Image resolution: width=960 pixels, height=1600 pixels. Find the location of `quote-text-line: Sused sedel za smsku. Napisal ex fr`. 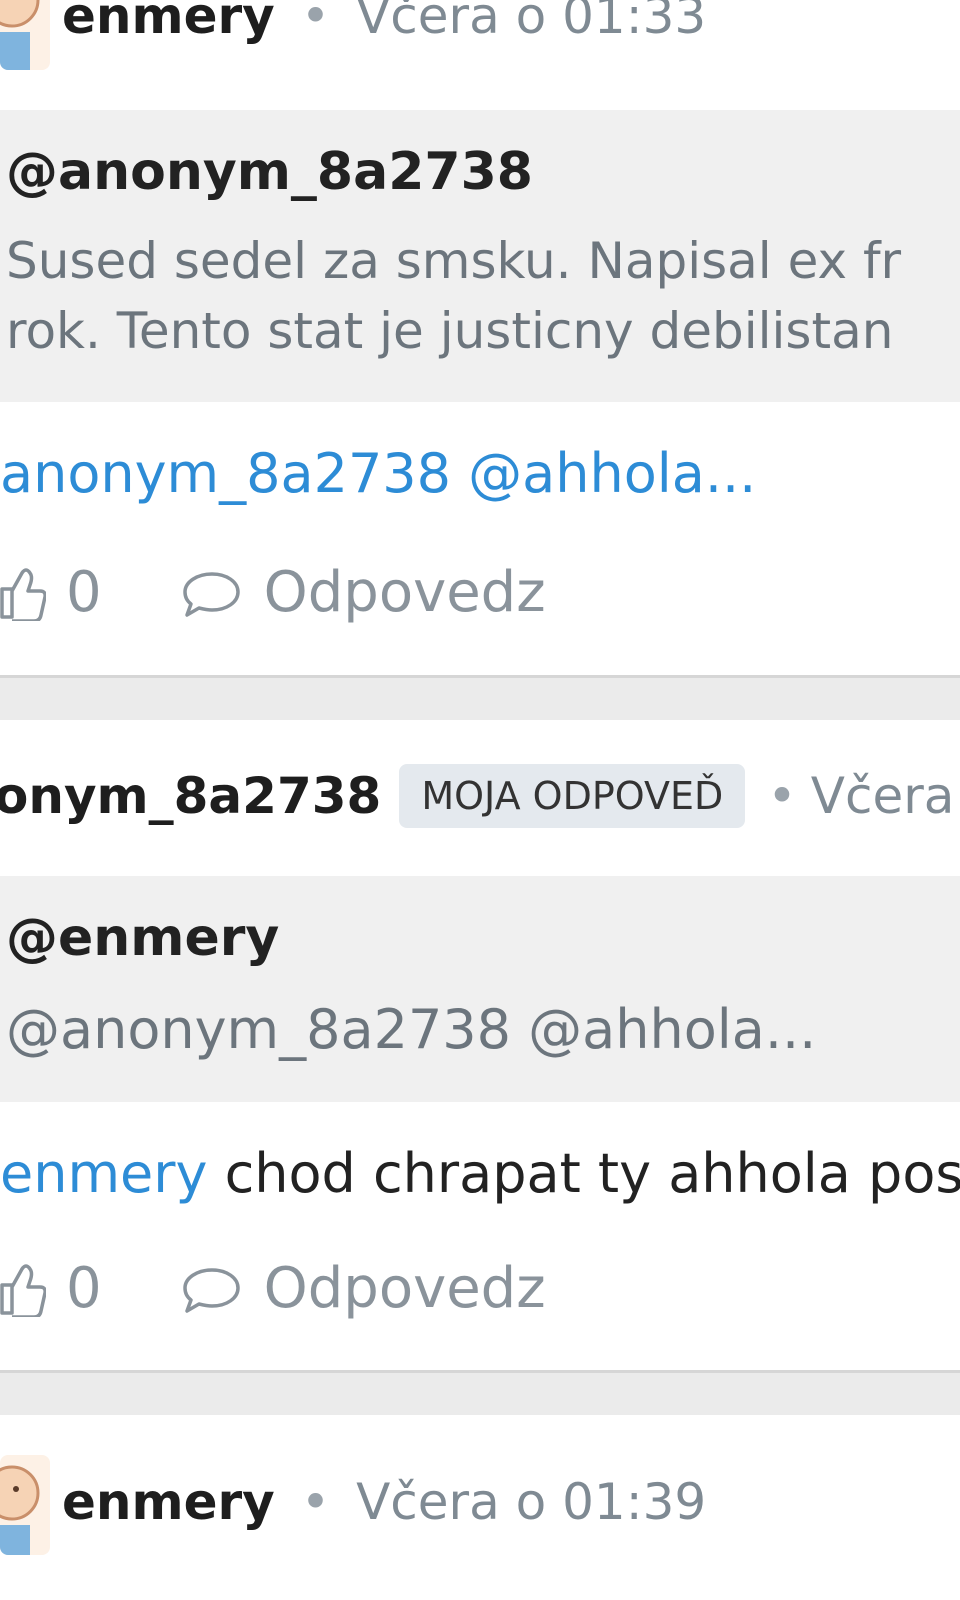

quote-text-line: Sused sedel za smsku. Napisal ex fr is located at coordinates (454, 261).